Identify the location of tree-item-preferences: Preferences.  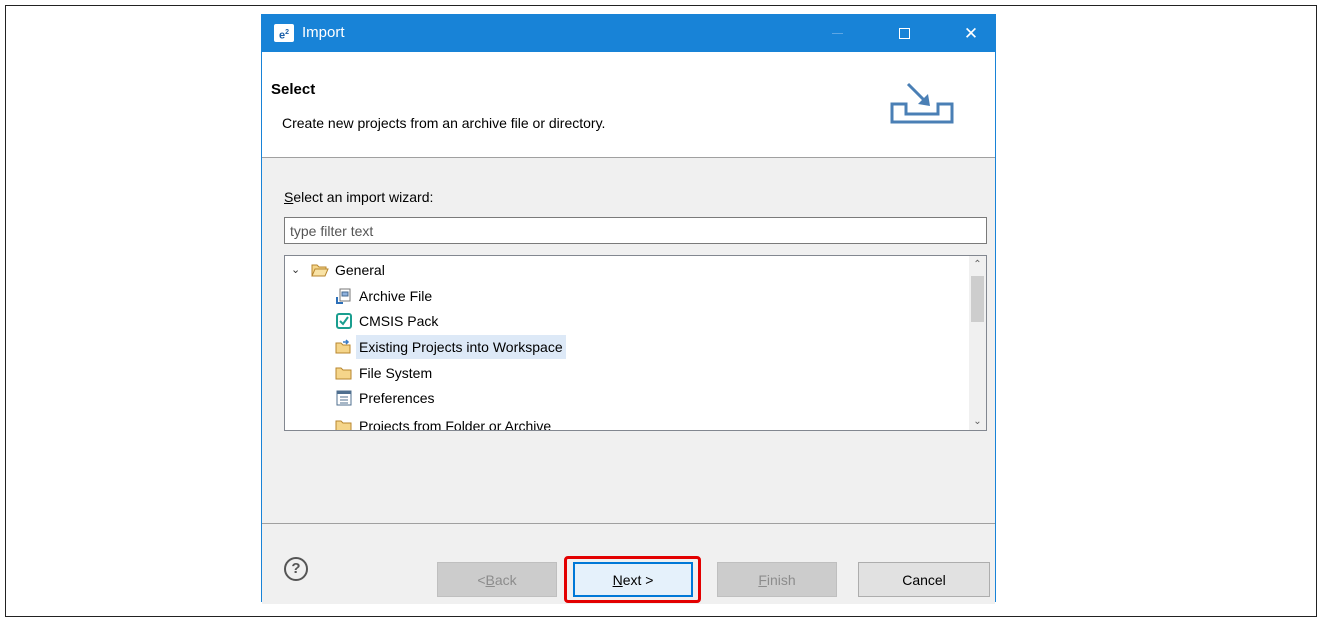
(384, 398).